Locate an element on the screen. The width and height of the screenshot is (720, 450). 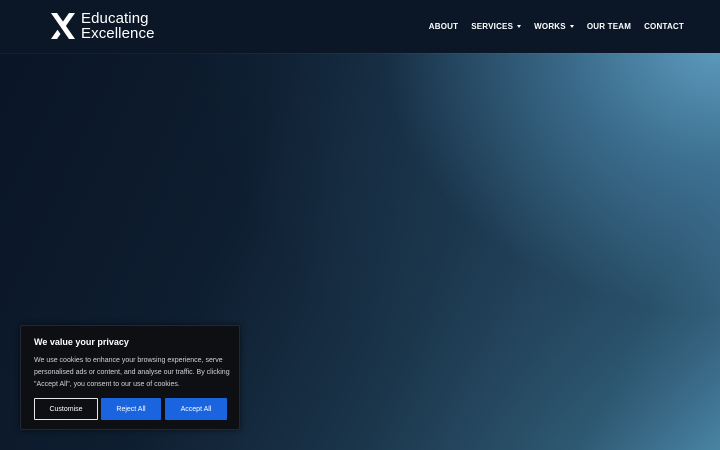
nav-item-label: OUR TEAM is located at coordinates (609, 26).